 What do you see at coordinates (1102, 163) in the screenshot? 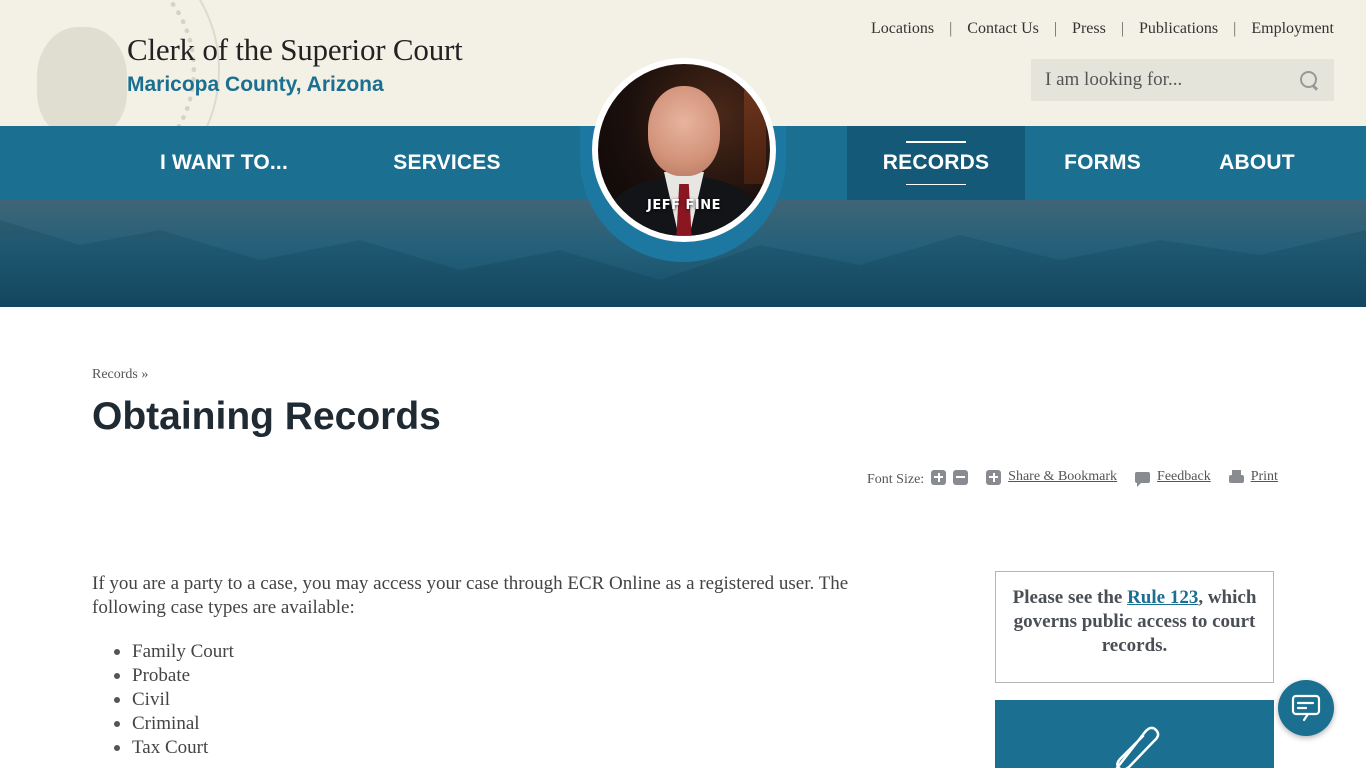
I see `nav-item-forms: FORMS` at bounding box center [1102, 163].